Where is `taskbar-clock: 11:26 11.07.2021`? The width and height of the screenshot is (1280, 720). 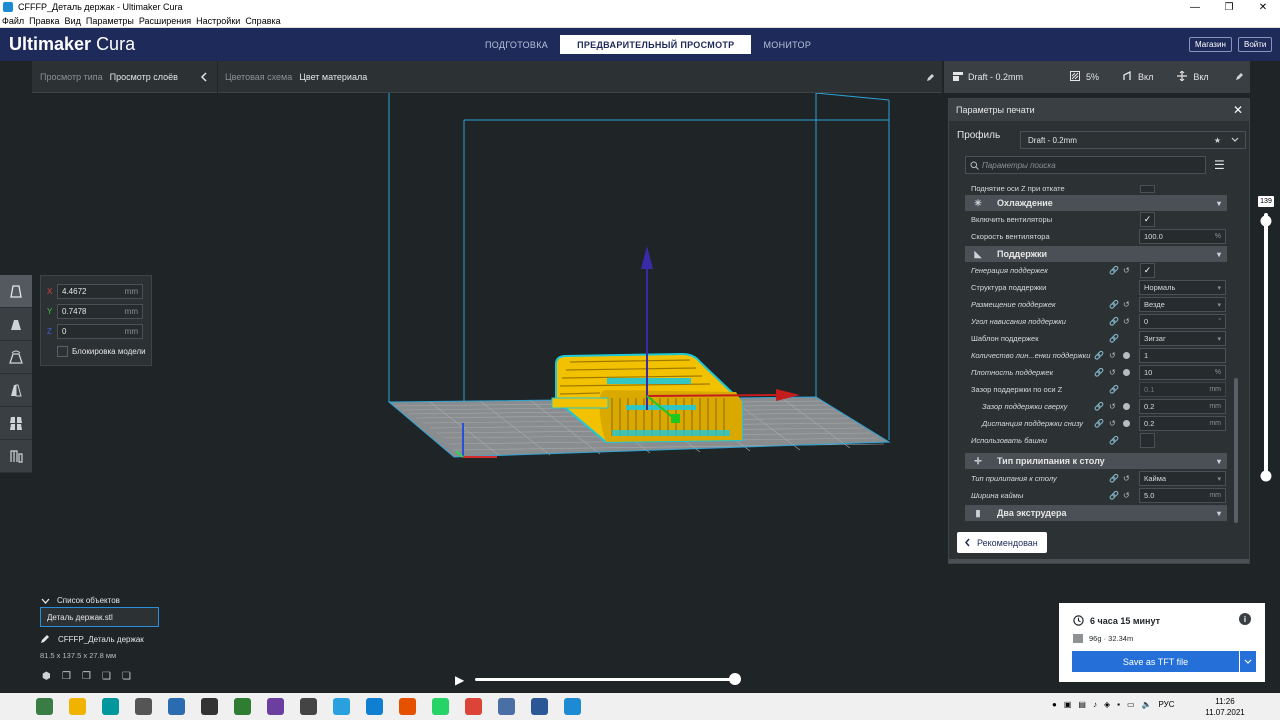
taskbar-clock: 11:26 11.07.2021 is located at coordinates (1225, 707).